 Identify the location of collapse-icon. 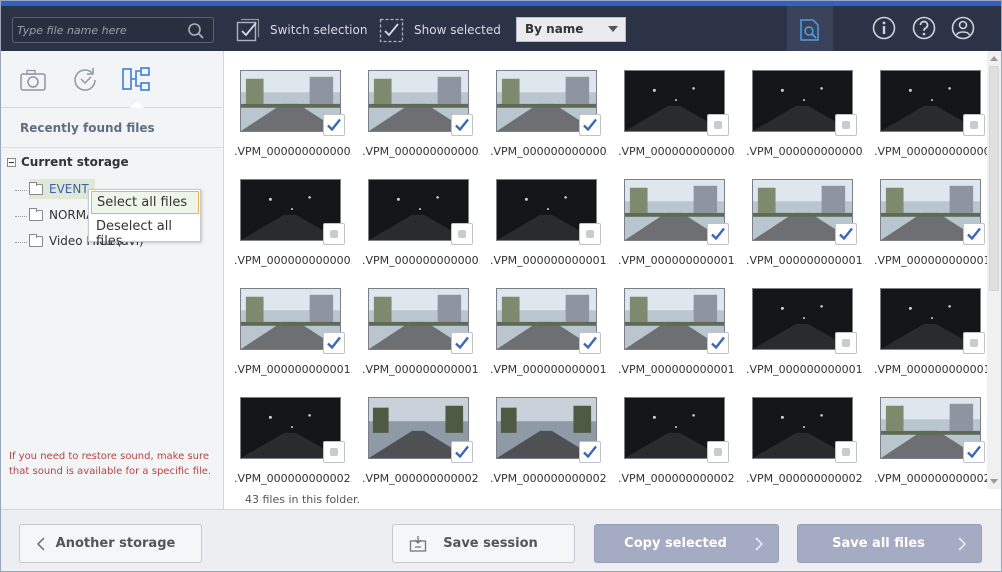
(11, 162).